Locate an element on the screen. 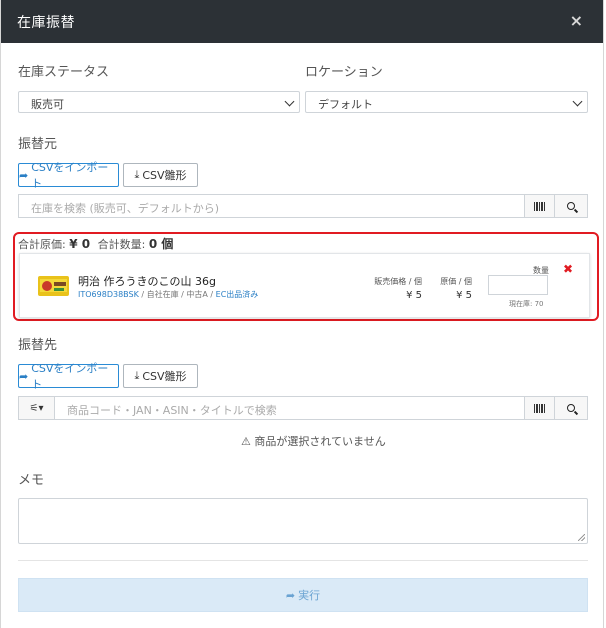 Image resolution: width=606 pixels, height=628 pixels. quantity-input is located at coordinates (518, 285).